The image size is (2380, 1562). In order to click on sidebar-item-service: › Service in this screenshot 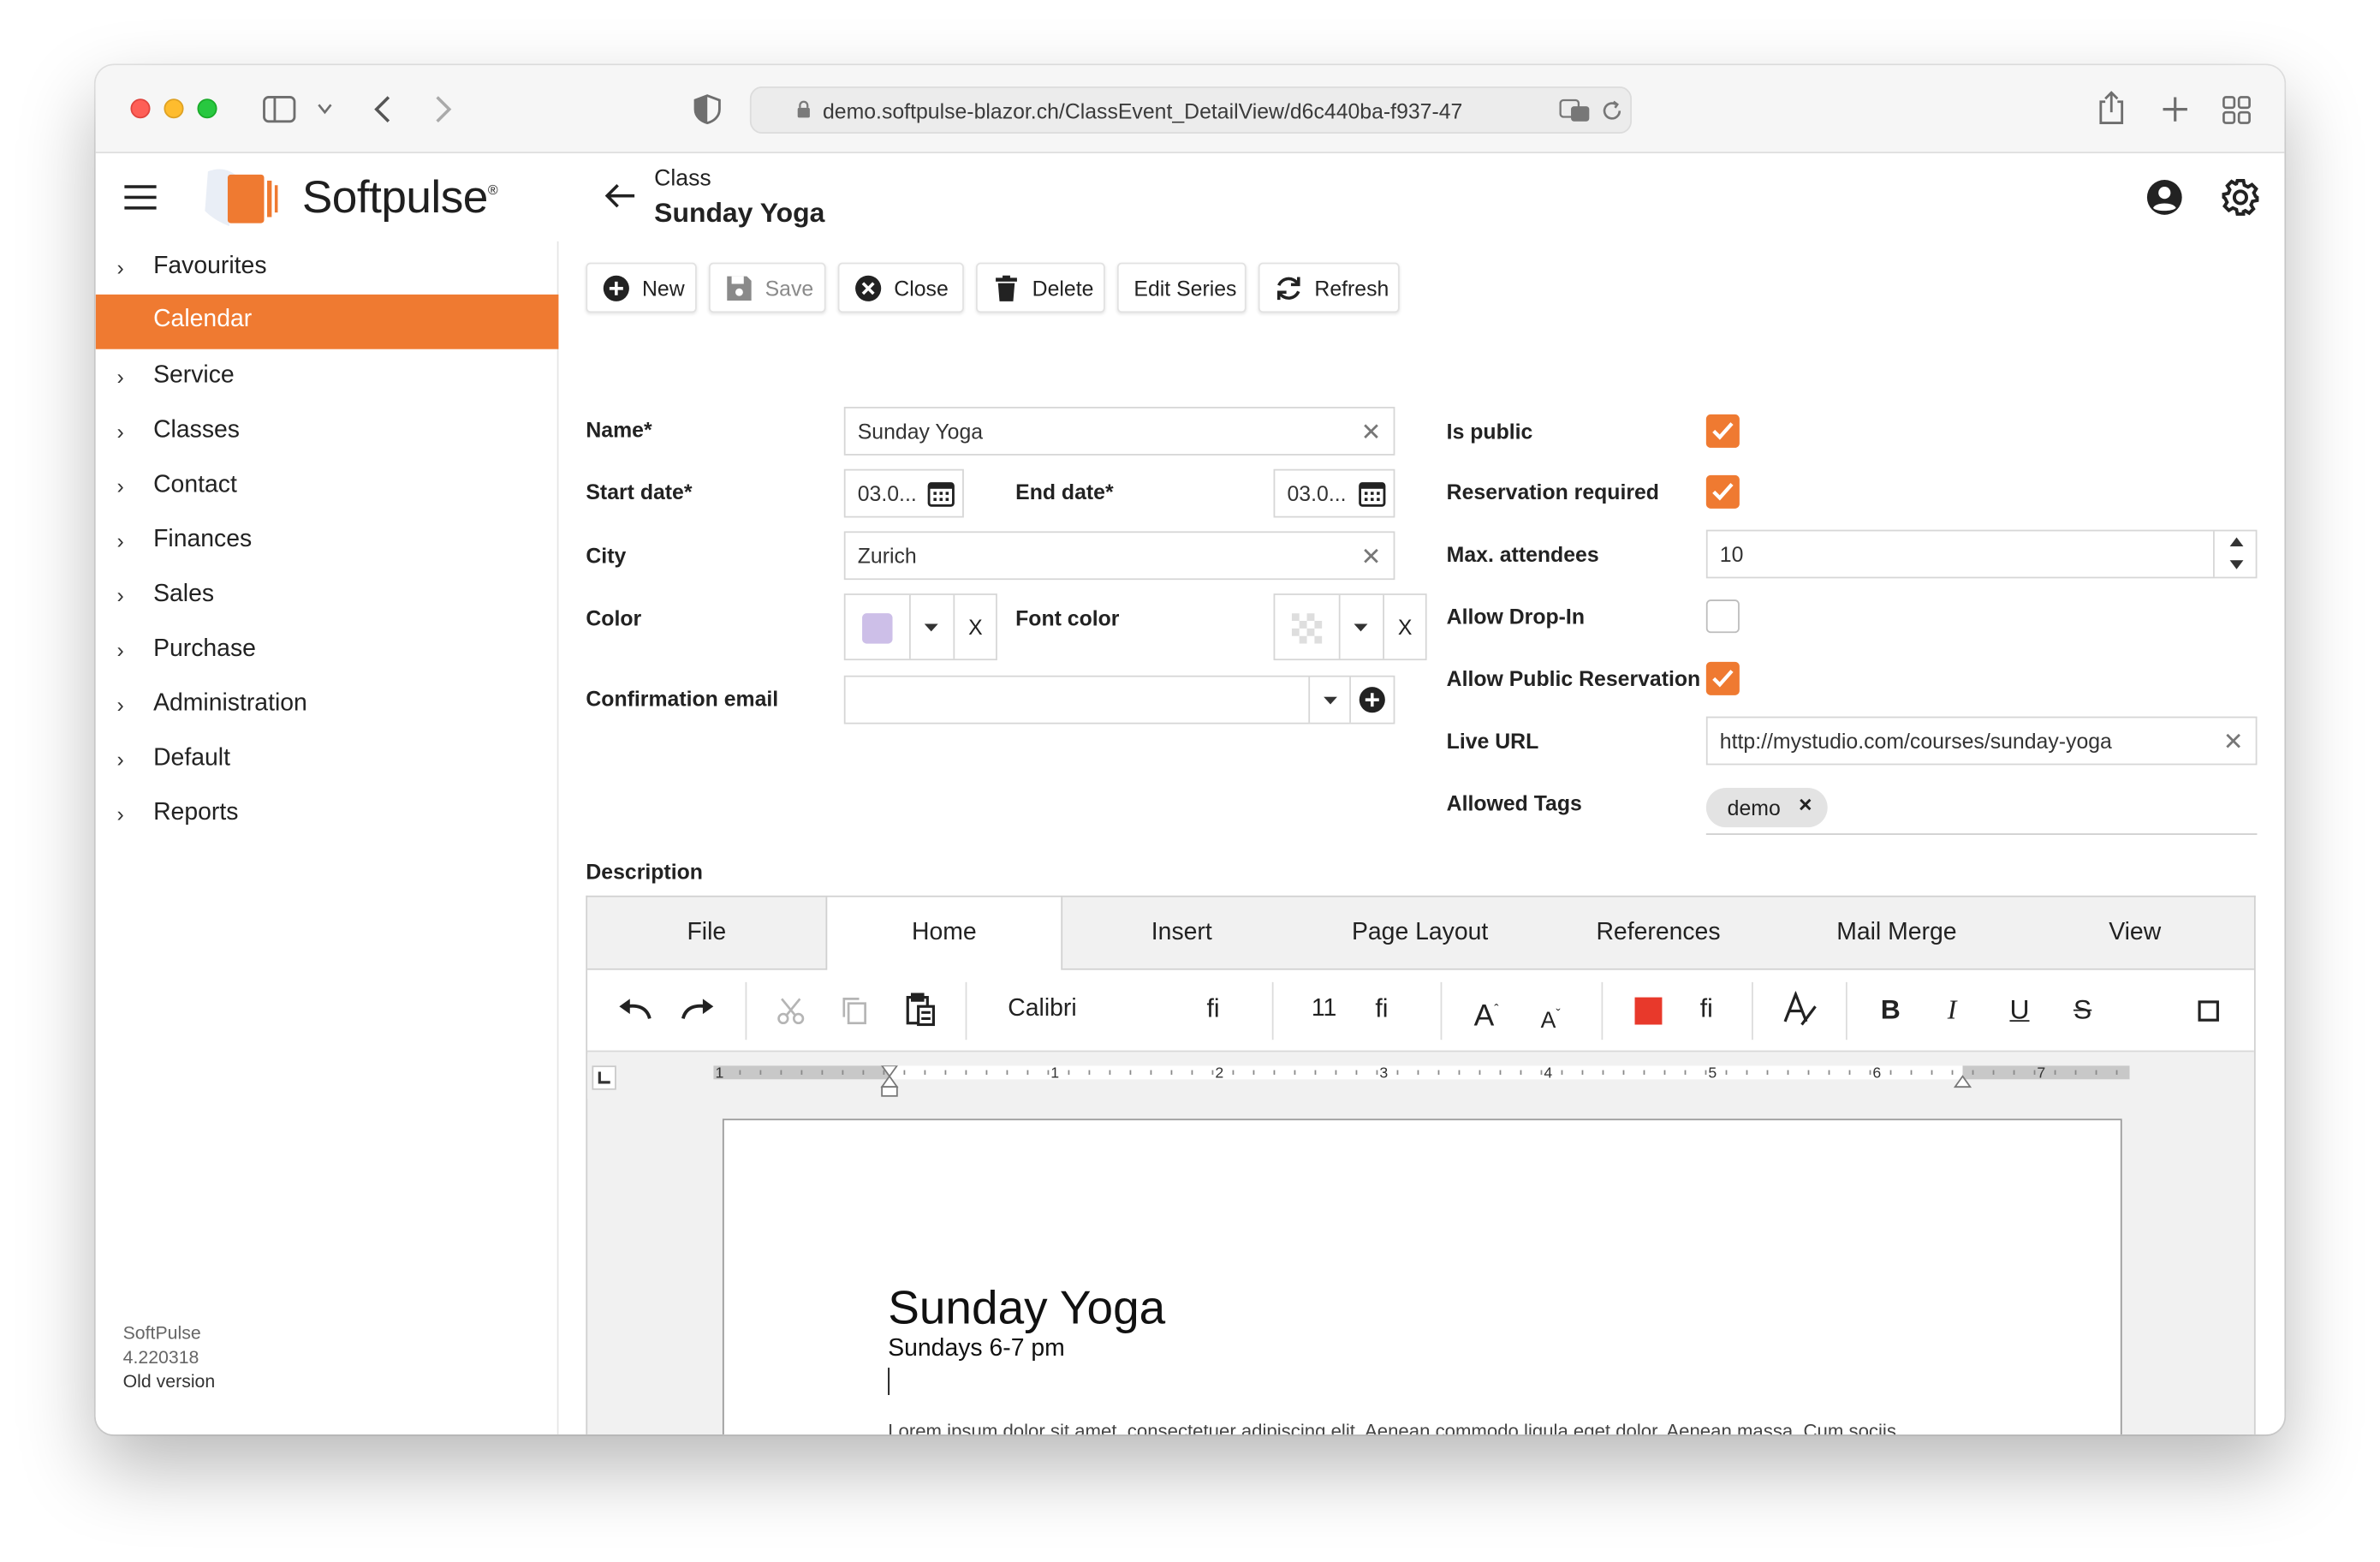, I will do `click(327, 377)`.